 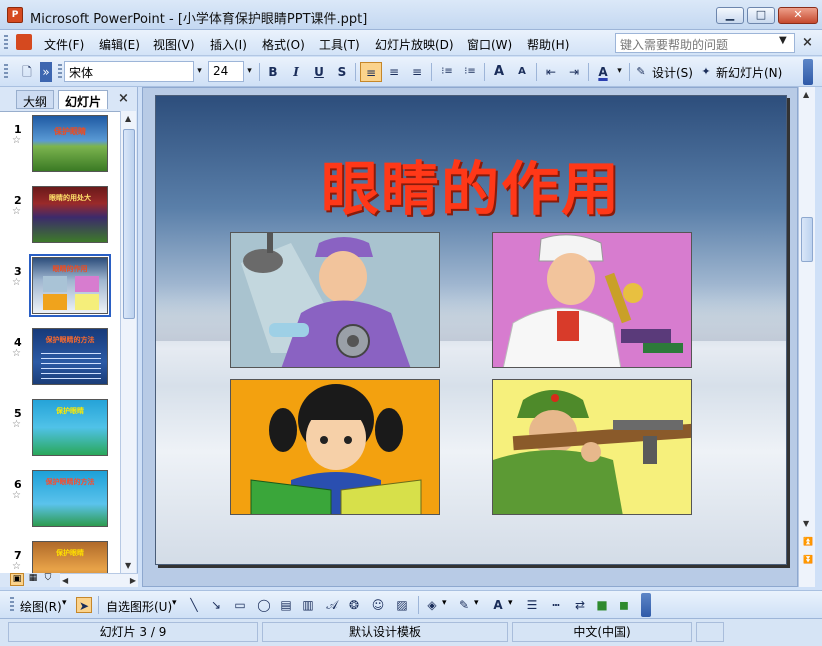 I want to click on document-close-icon: ×, so click(x=807, y=42).